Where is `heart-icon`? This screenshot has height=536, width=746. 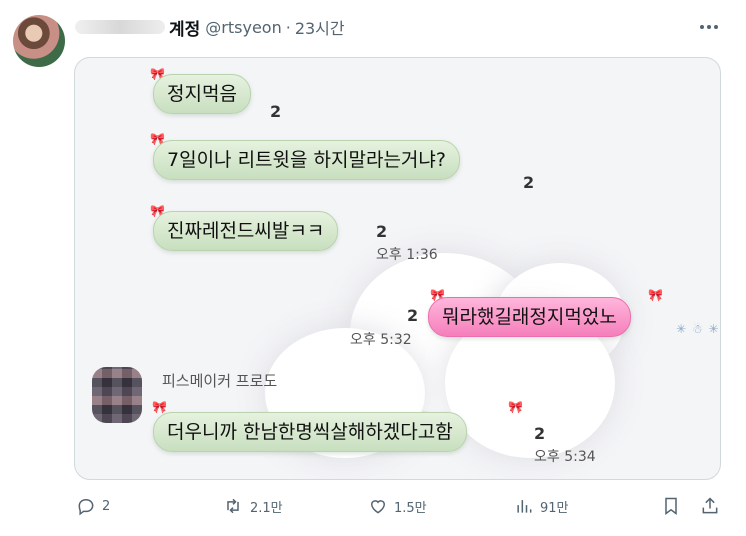 heart-icon is located at coordinates (378, 507).